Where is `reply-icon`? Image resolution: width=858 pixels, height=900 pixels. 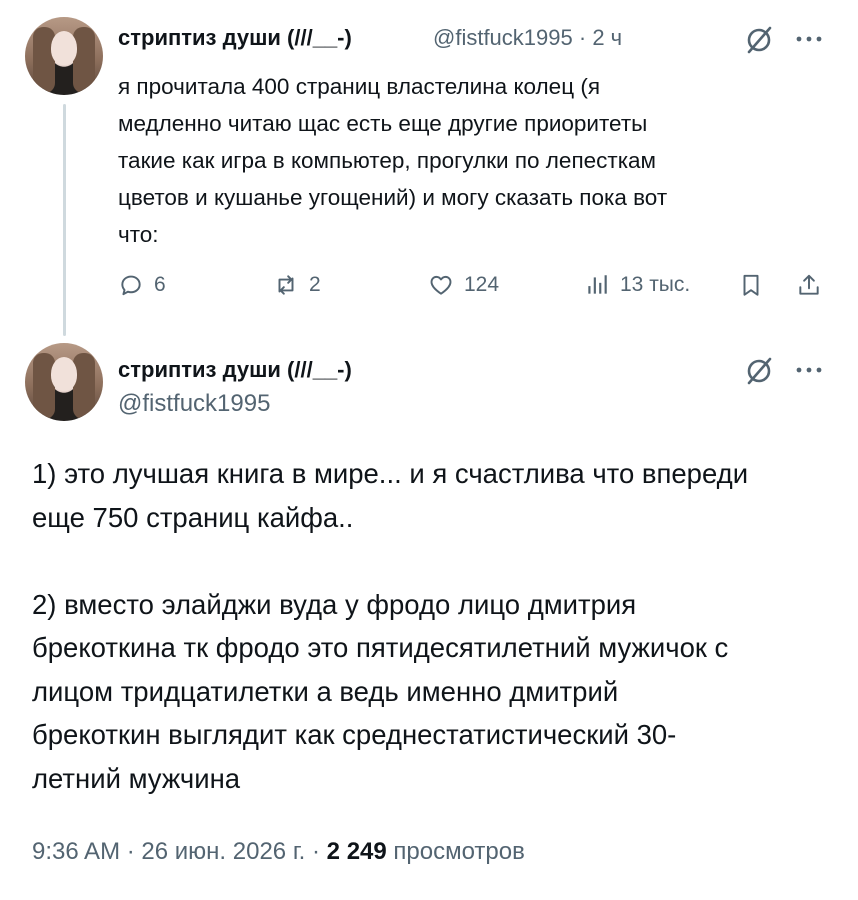
reply-icon is located at coordinates (131, 285).